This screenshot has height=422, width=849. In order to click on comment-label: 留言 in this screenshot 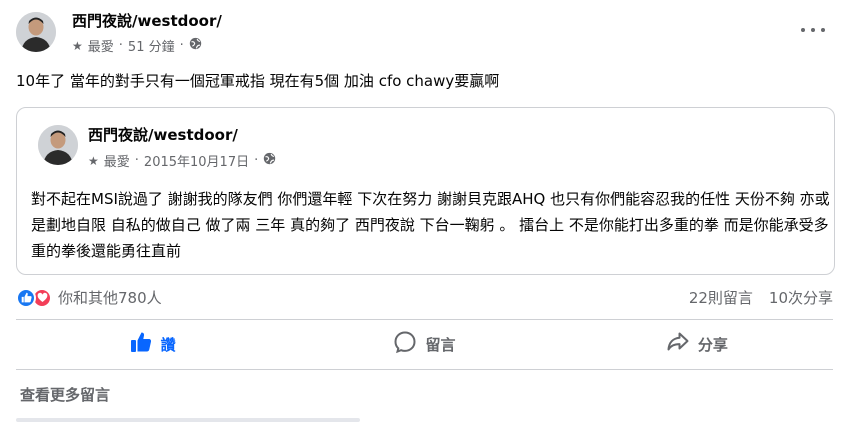, I will do `click(440, 344)`.